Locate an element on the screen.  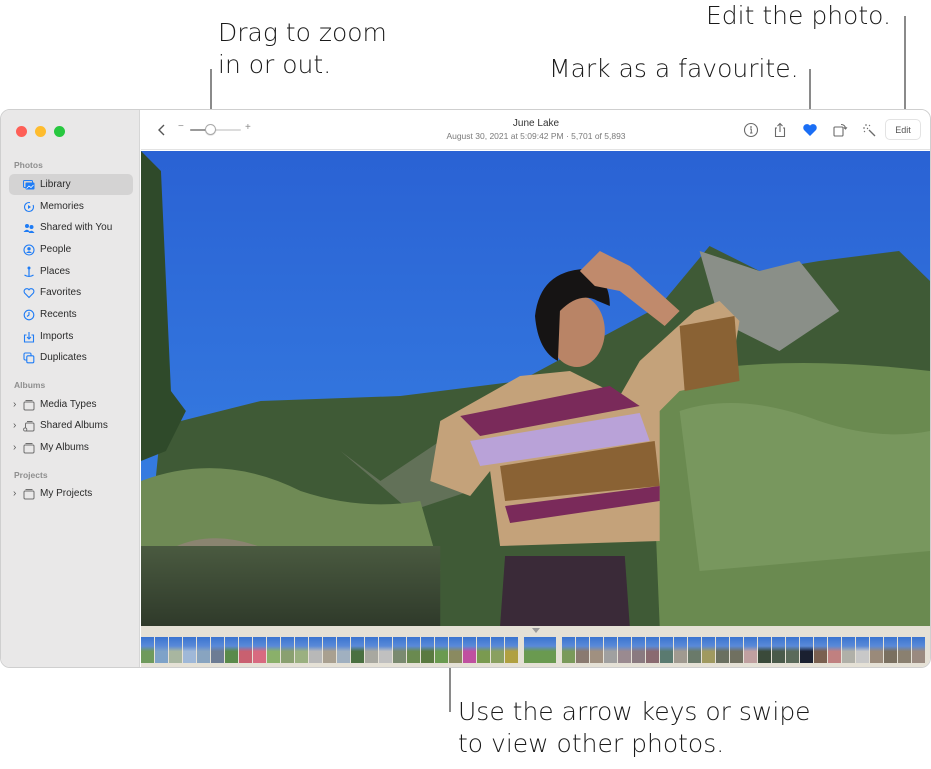
filmstrip is located at coordinates (535, 646).